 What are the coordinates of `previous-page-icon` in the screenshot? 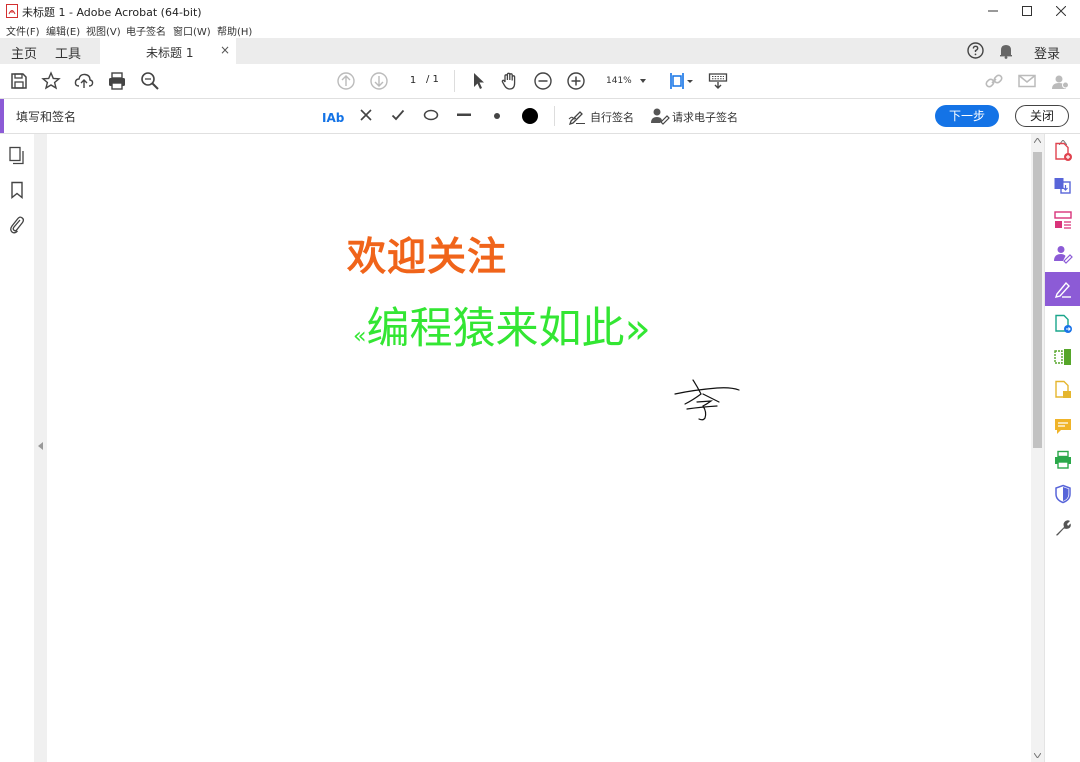 It's located at (346, 81).